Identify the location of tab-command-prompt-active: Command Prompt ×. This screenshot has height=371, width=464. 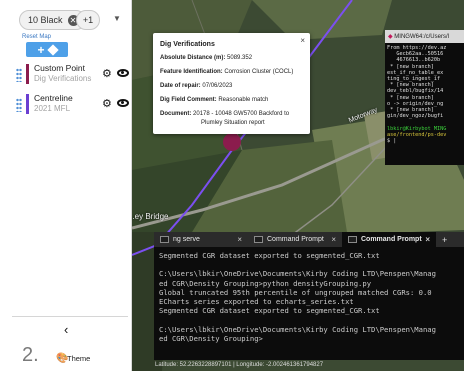
(389, 239).